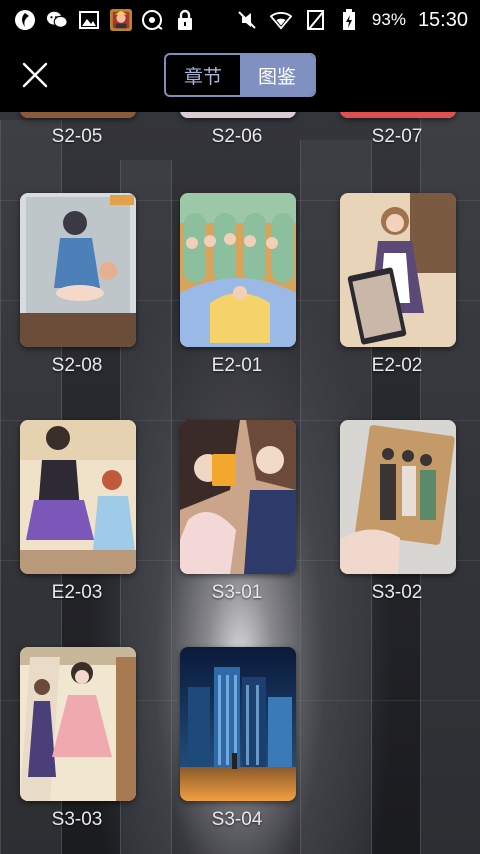 The height and width of the screenshot is (854, 480). Describe the element at coordinates (237, 592) in the screenshot. I see `gallery-label: S3-01` at that location.